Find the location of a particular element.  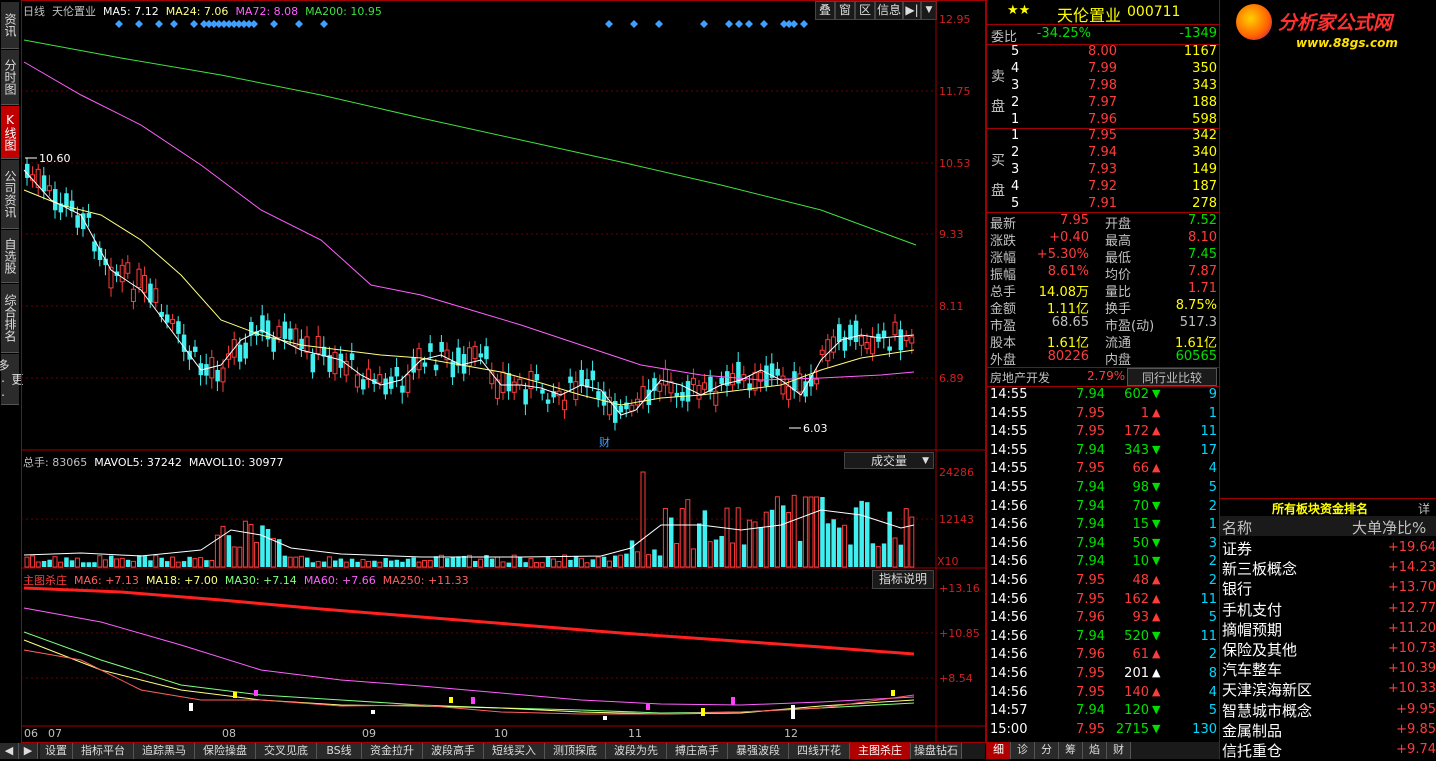

tab-watchlist: 自选股 is located at coordinates (10, 256).